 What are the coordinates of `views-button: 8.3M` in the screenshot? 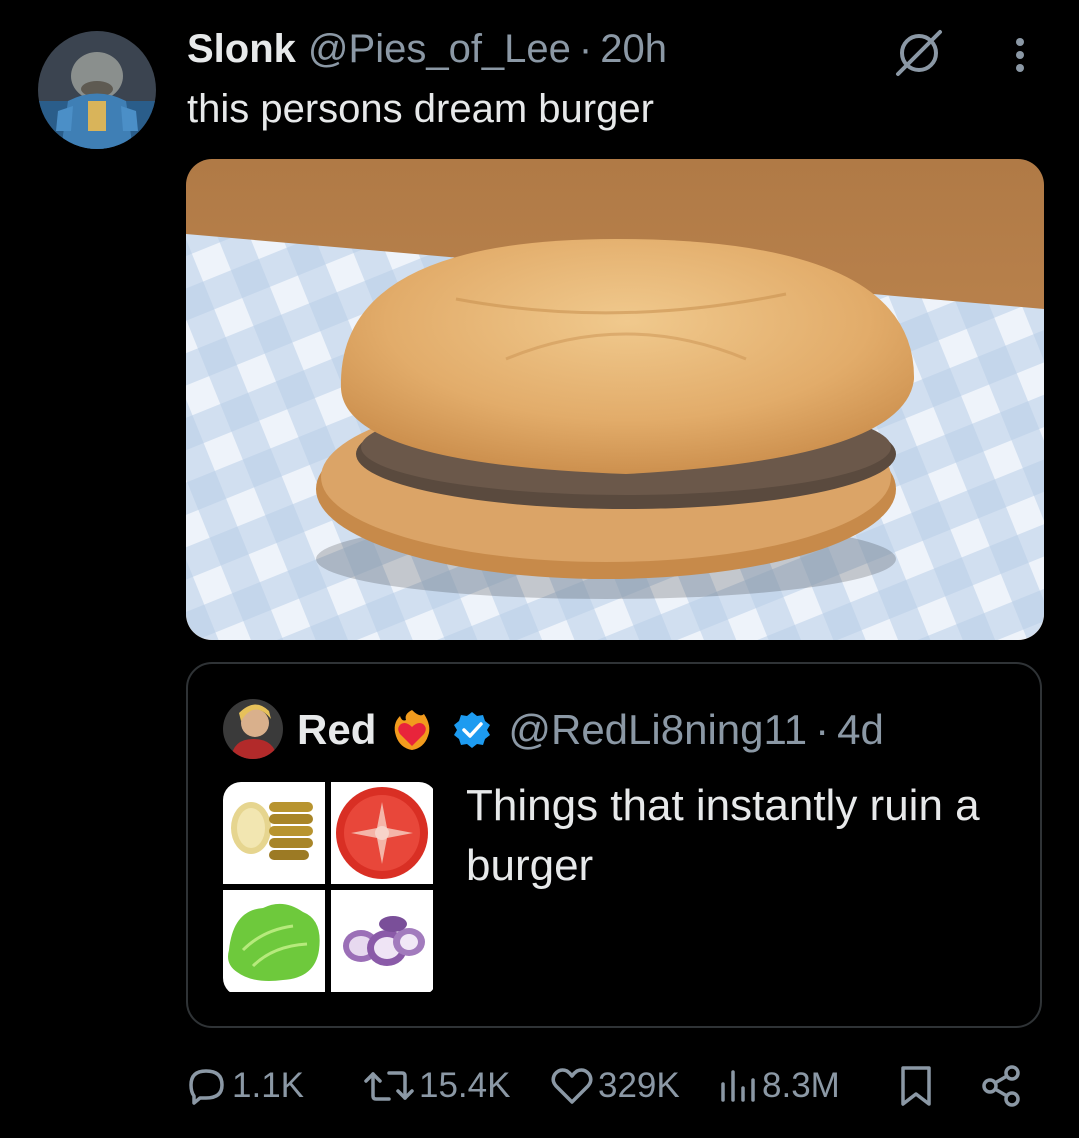 It's located at (779, 1086).